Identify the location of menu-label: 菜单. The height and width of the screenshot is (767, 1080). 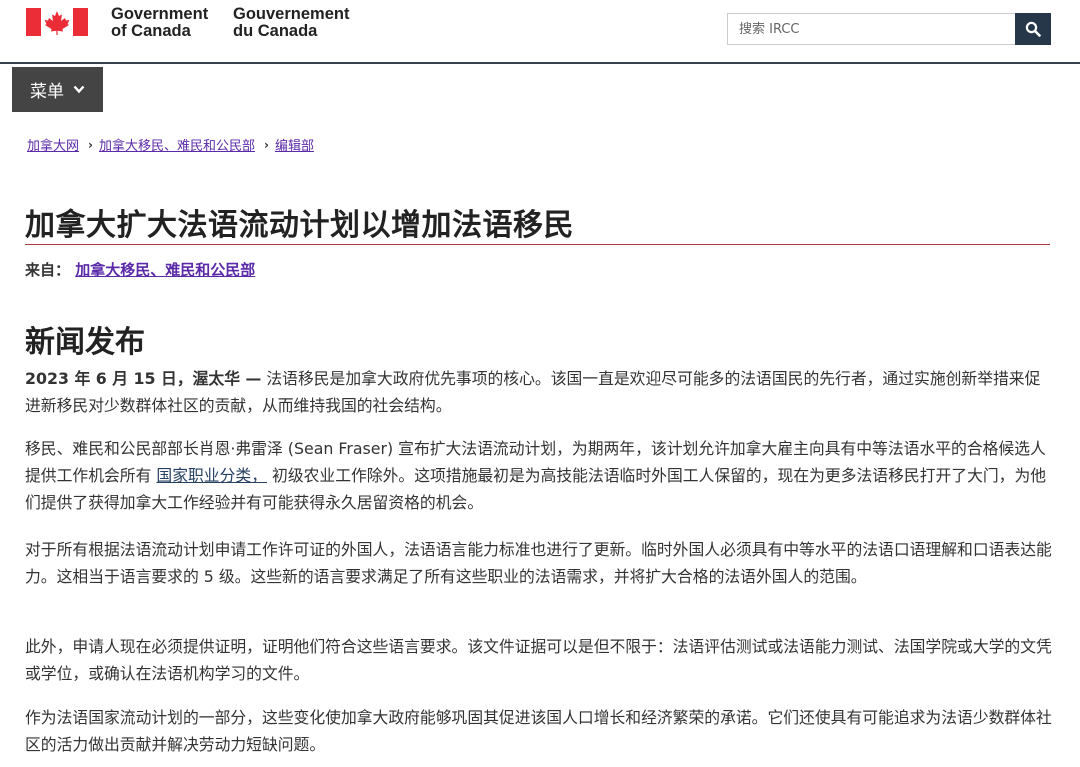
(47, 92).